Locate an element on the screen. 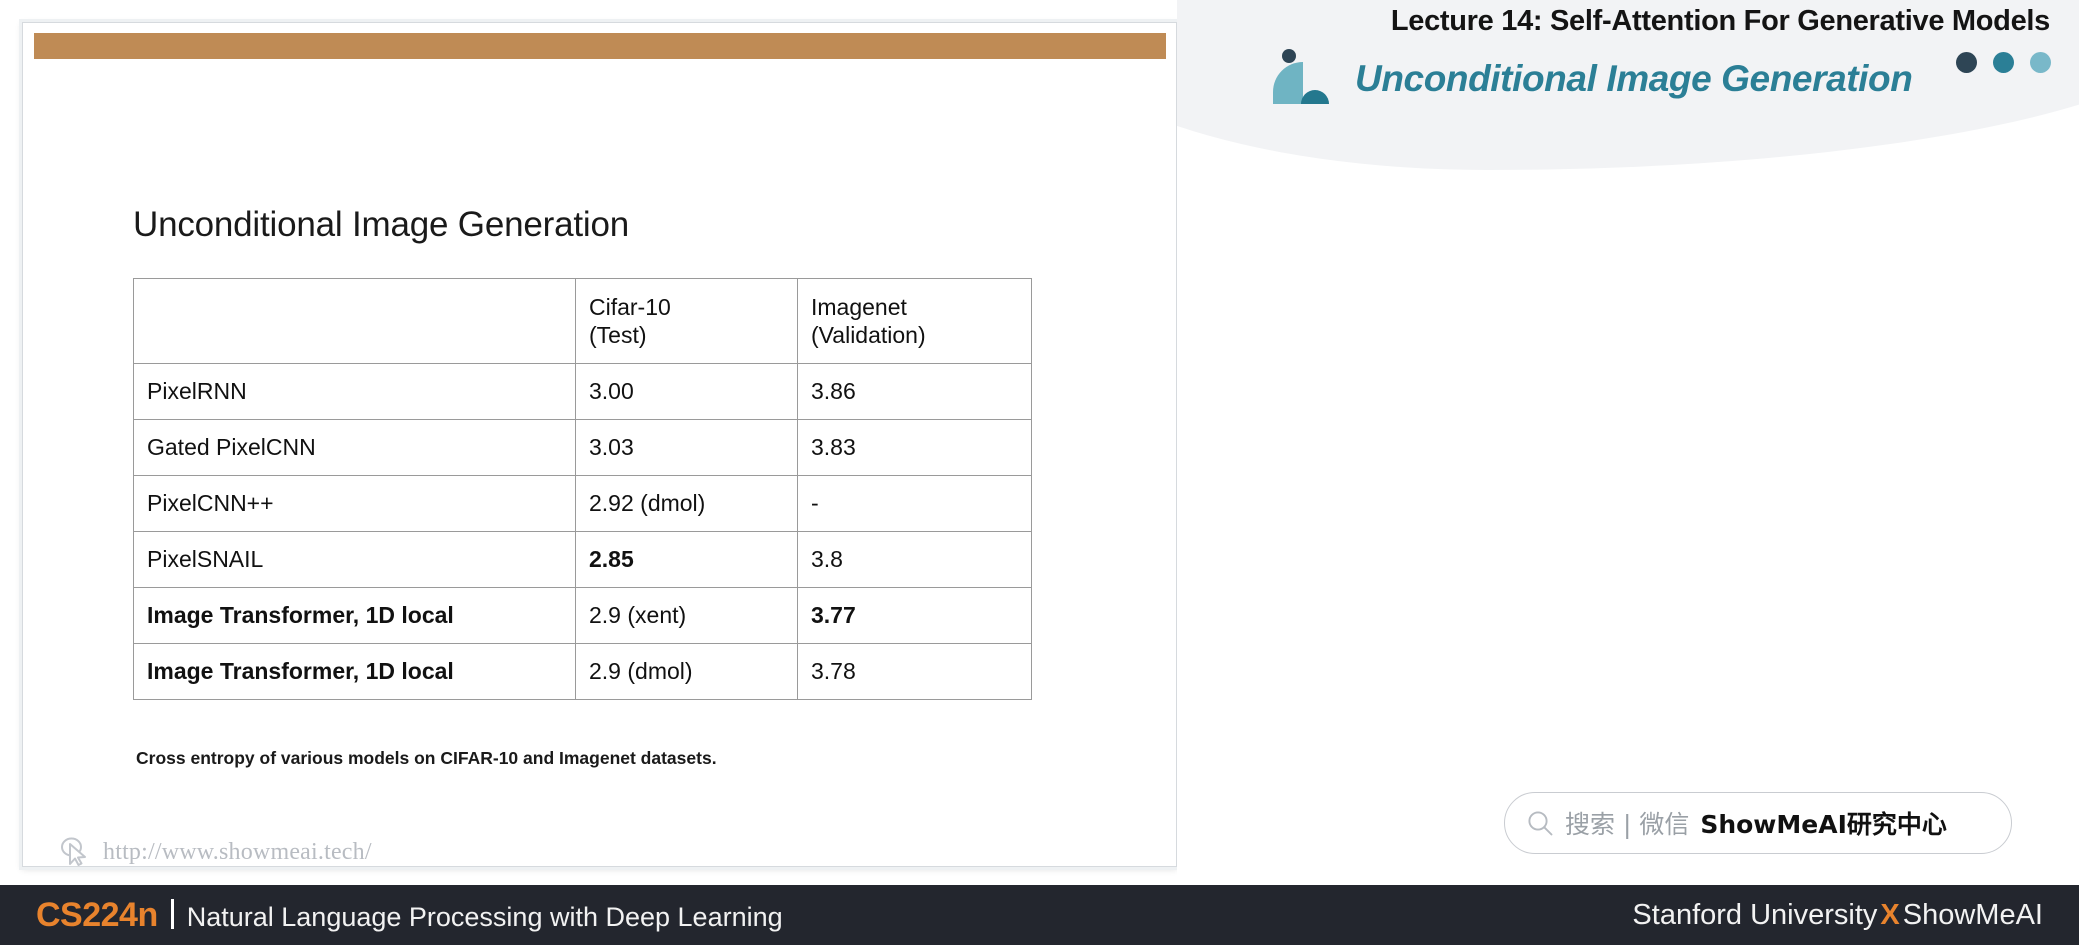  table-header-line1: Imagenet is located at coordinates (859, 307).